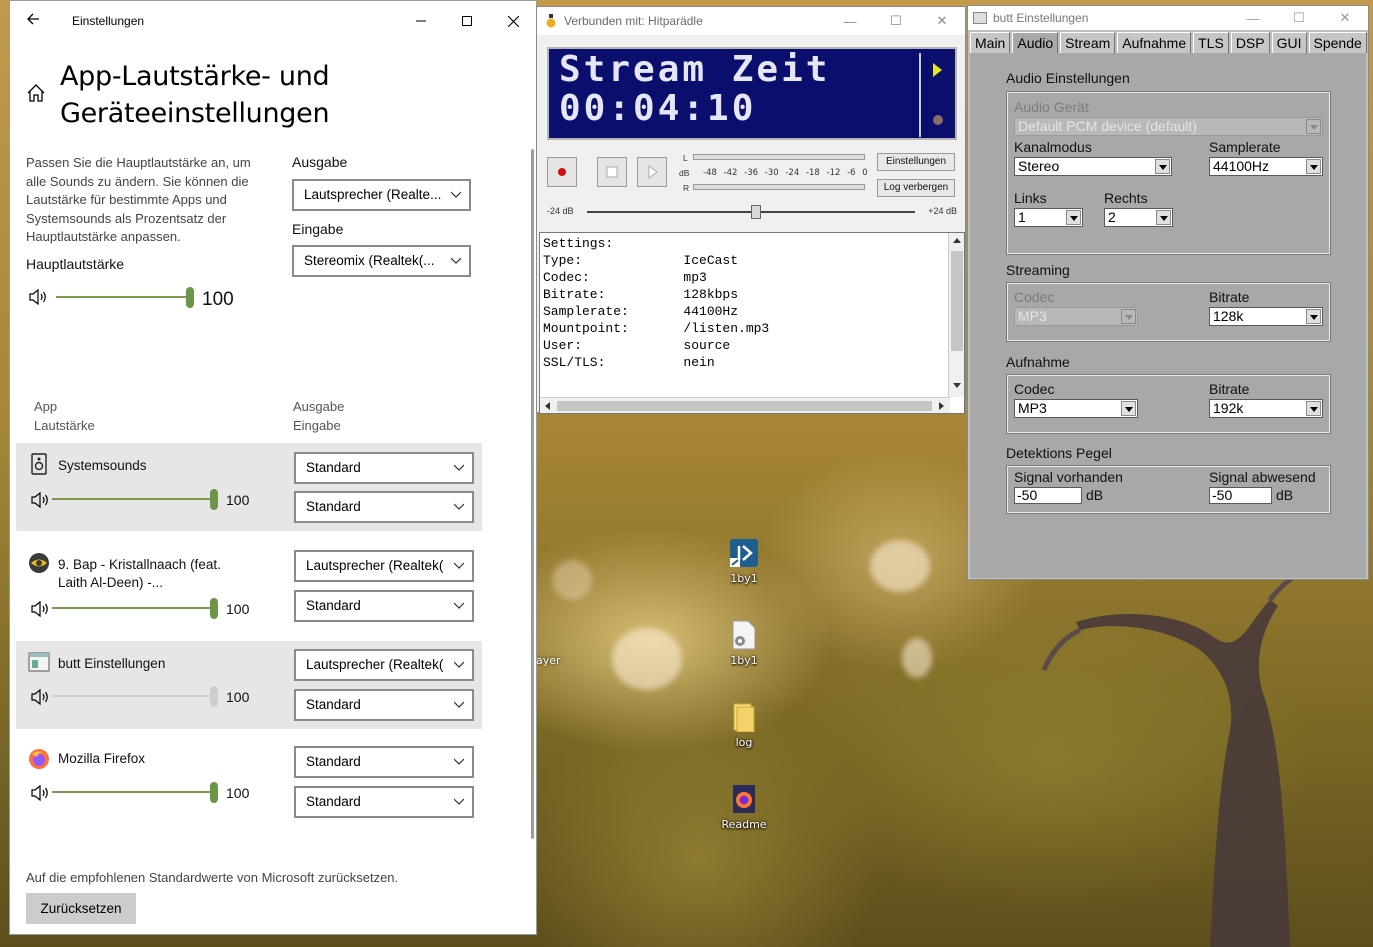 The height and width of the screenshot is (947, 1373). Describe the element at coordinates (1289, 42) in the screenshot. I see `tab-gui: GUI` at that location.